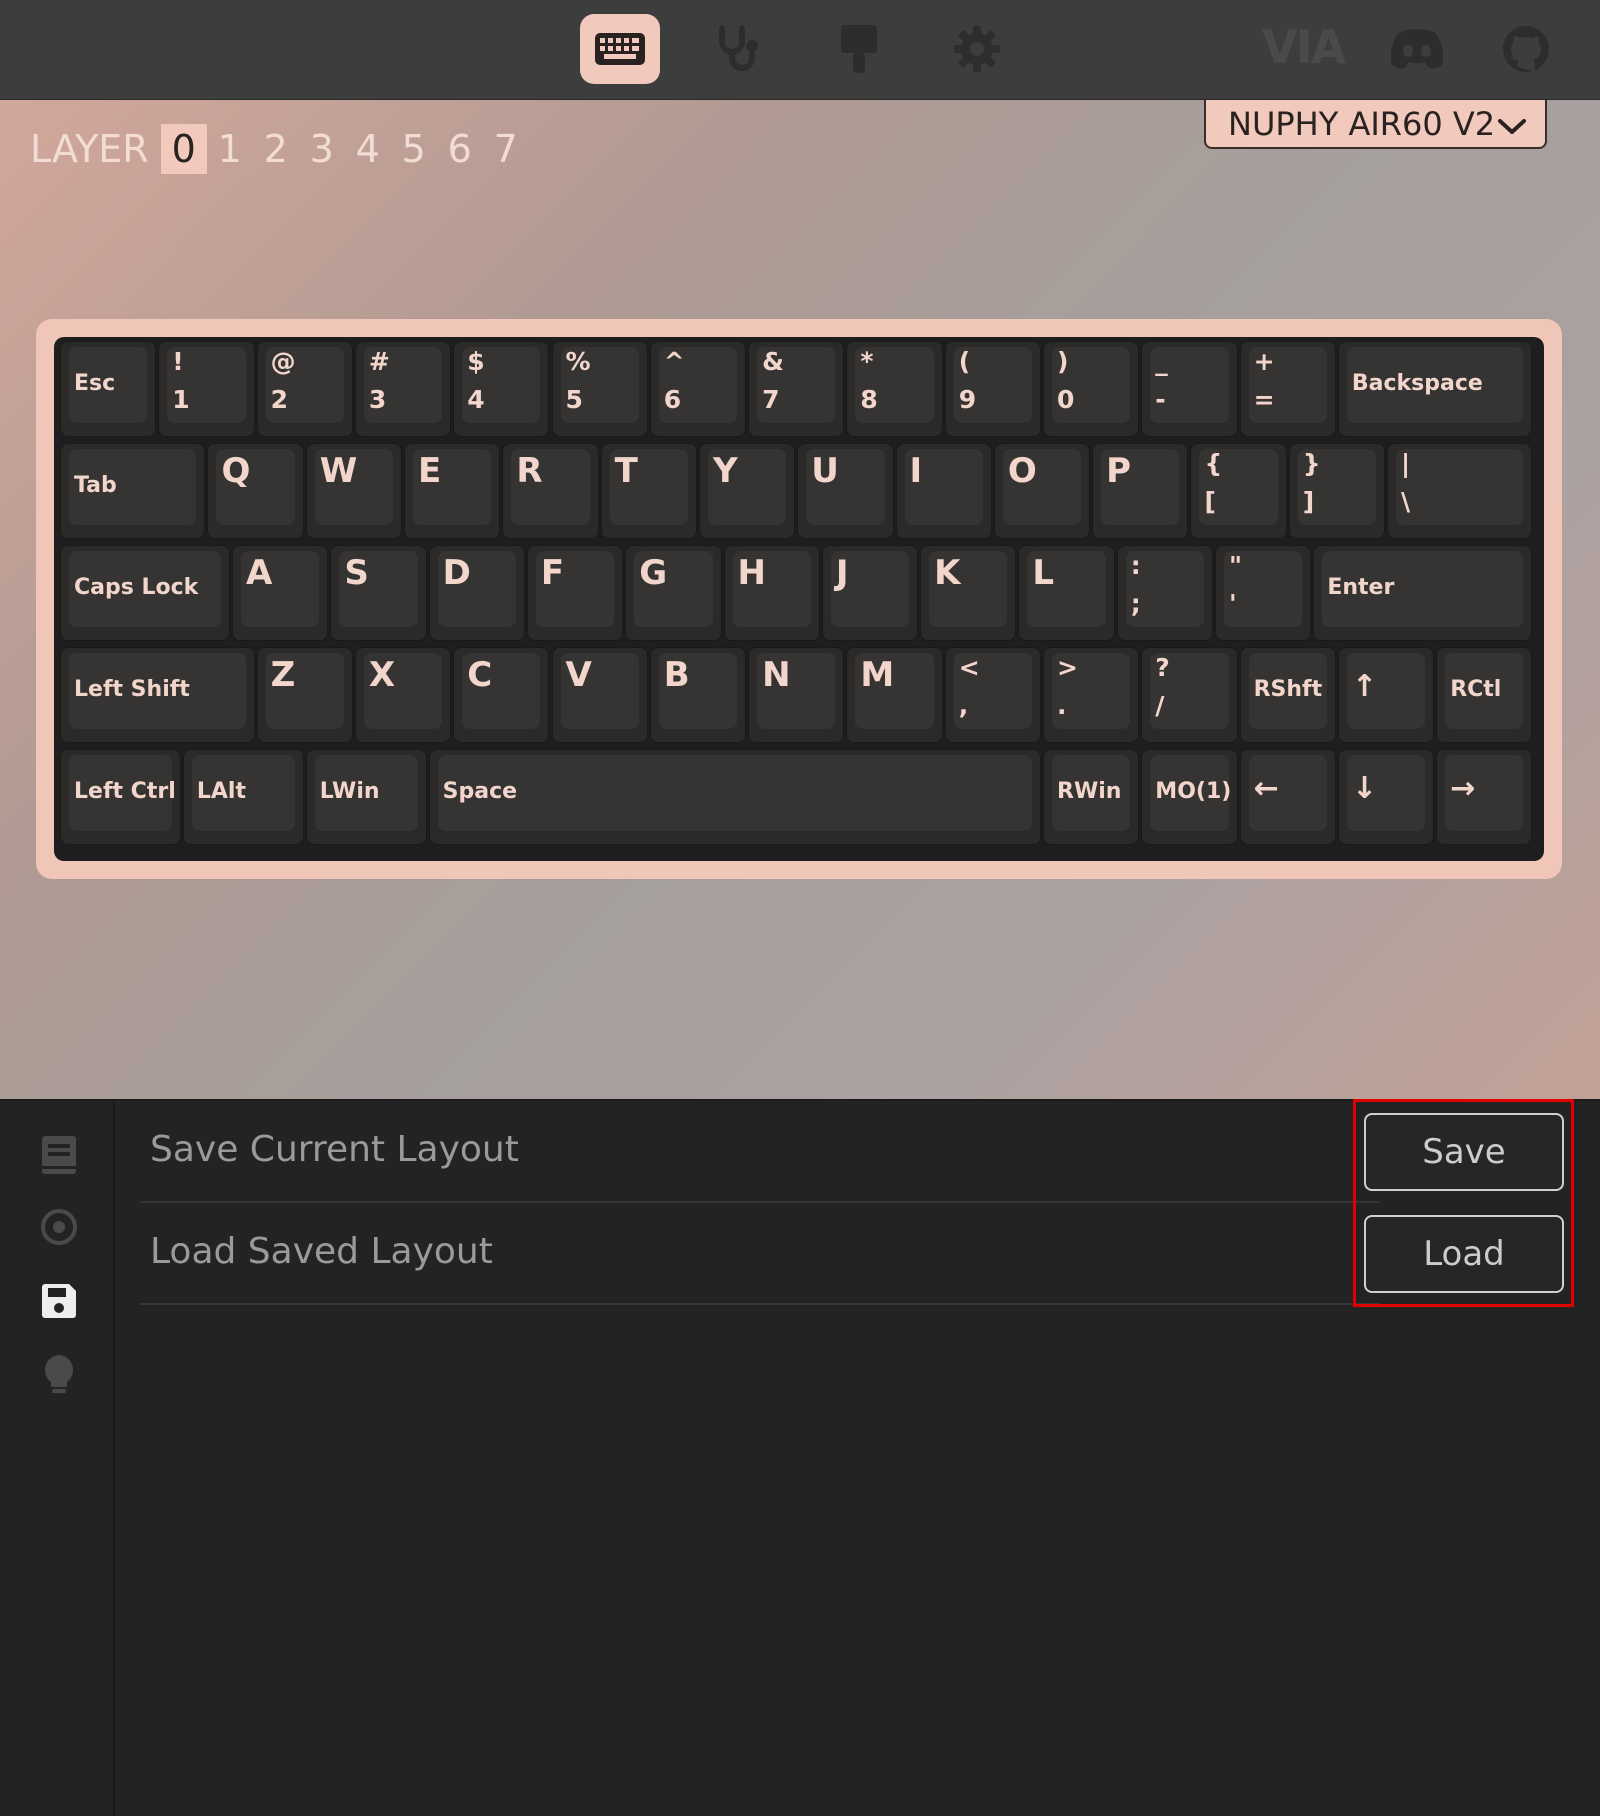 The width and height of the screenshot is (1600, 1816). I want to click on github-link, so click(1526, 49).